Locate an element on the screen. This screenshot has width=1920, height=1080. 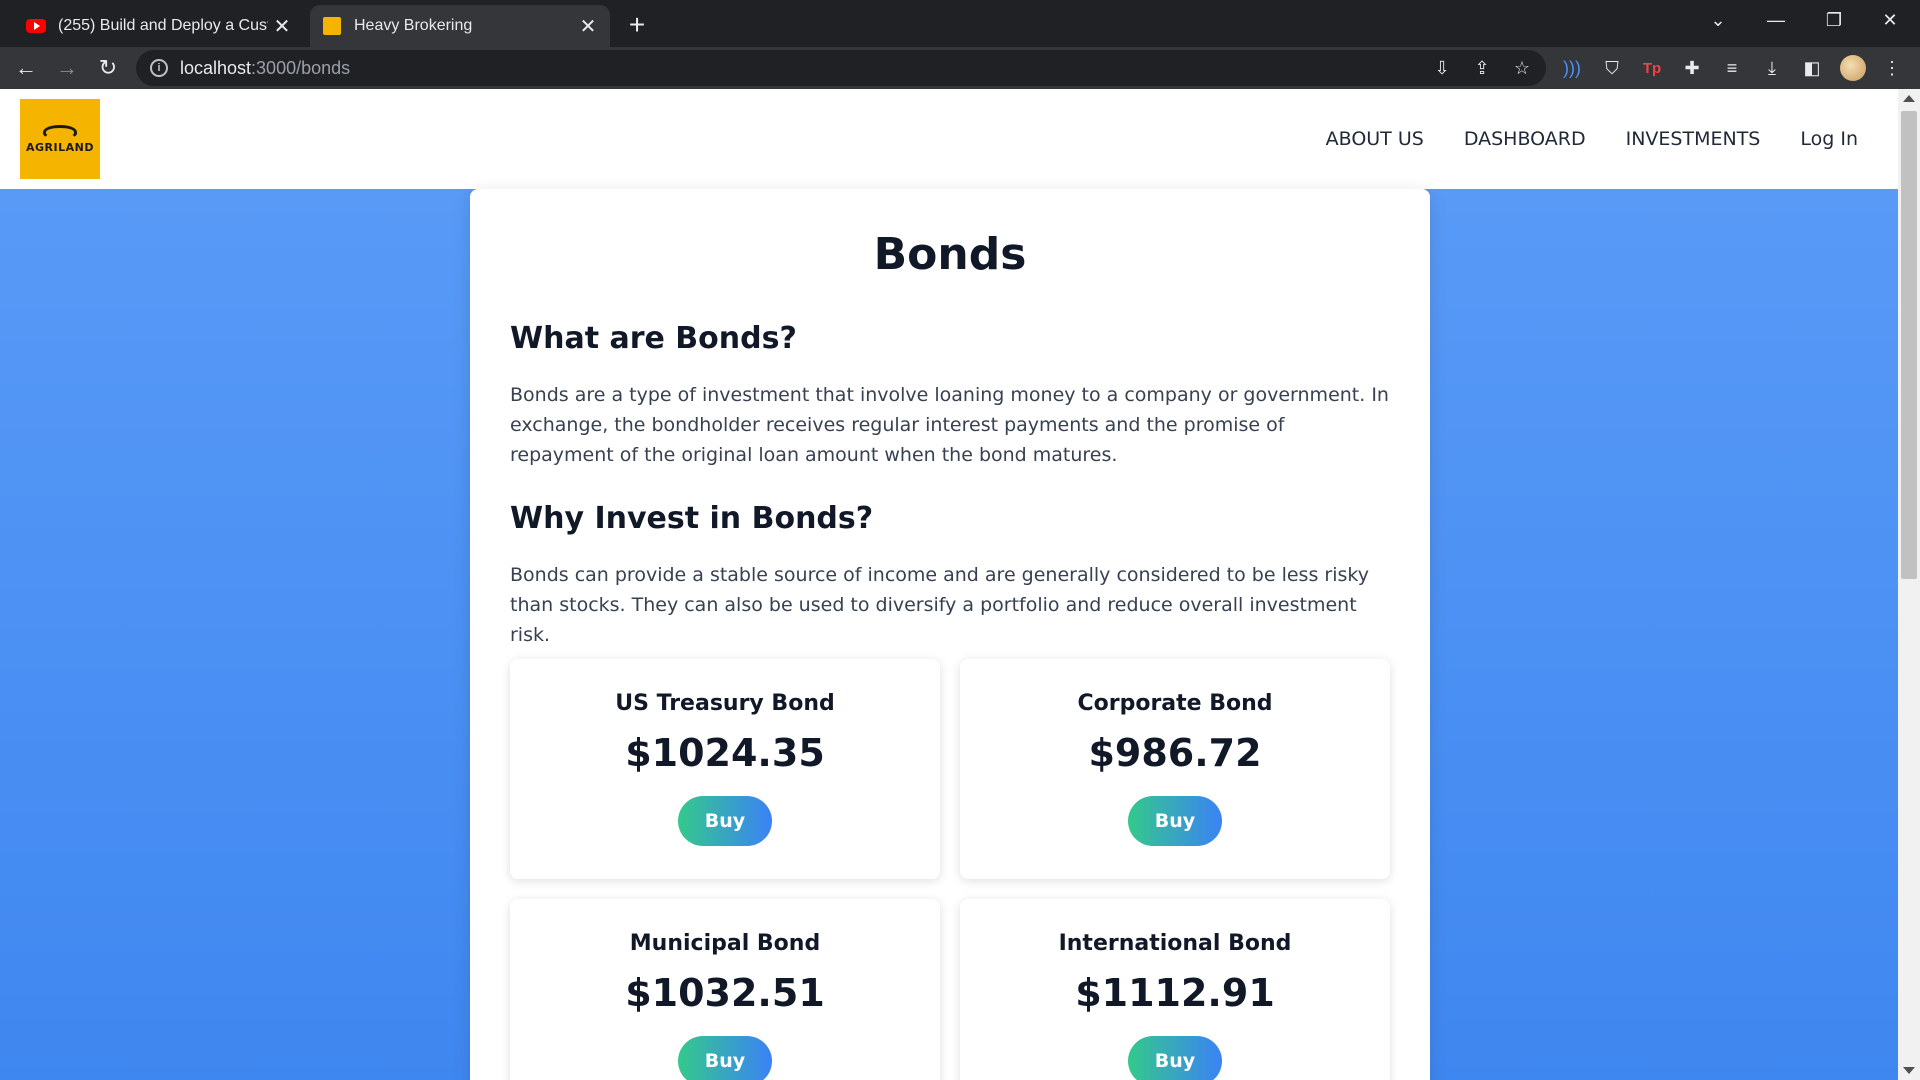
tab-title: Heavy Brokering is located at coordinates (413, 25).